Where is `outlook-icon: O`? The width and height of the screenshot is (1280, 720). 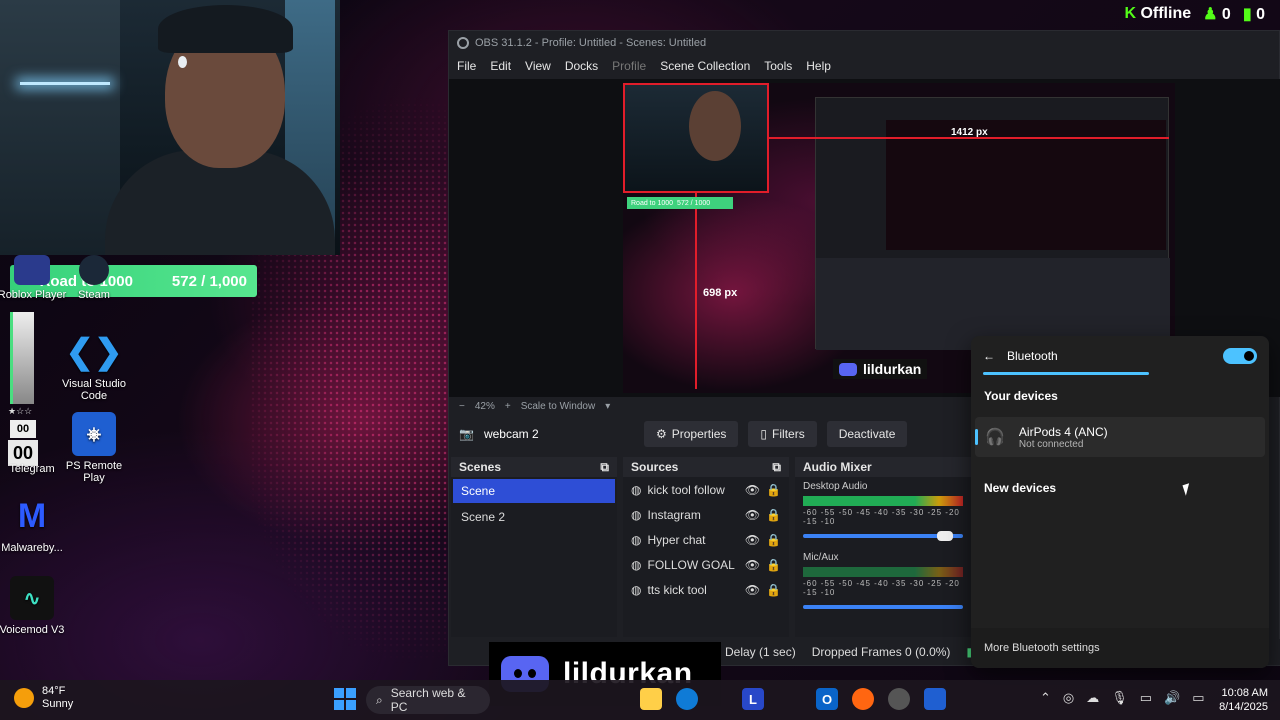
outlook-icon: O is located at coordinates (827, 699).